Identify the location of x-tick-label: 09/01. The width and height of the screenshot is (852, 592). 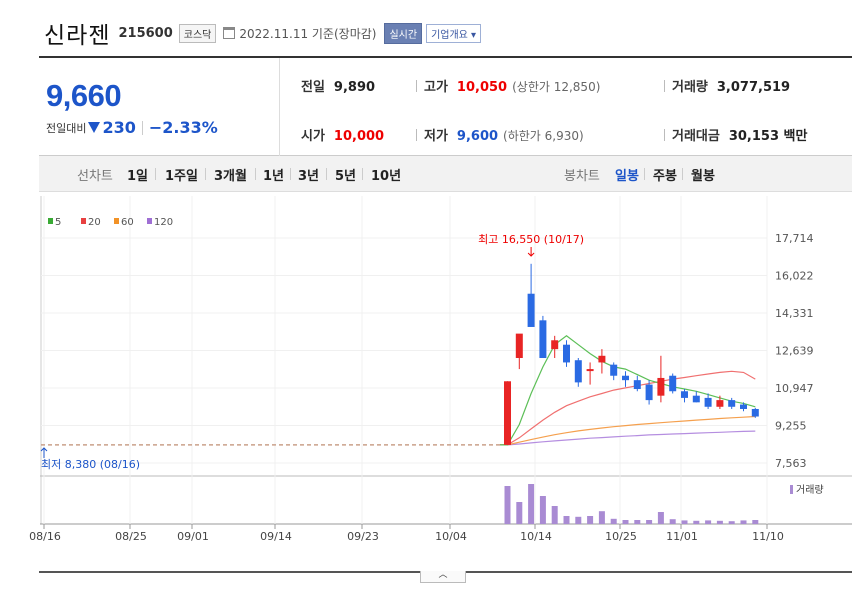
(193, 536).